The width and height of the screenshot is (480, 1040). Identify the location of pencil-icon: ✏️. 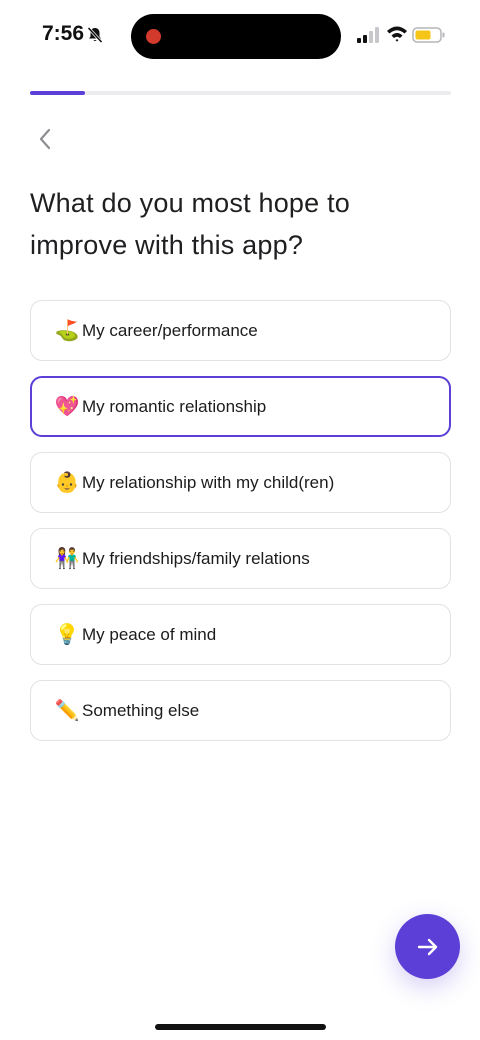
(67, 710).